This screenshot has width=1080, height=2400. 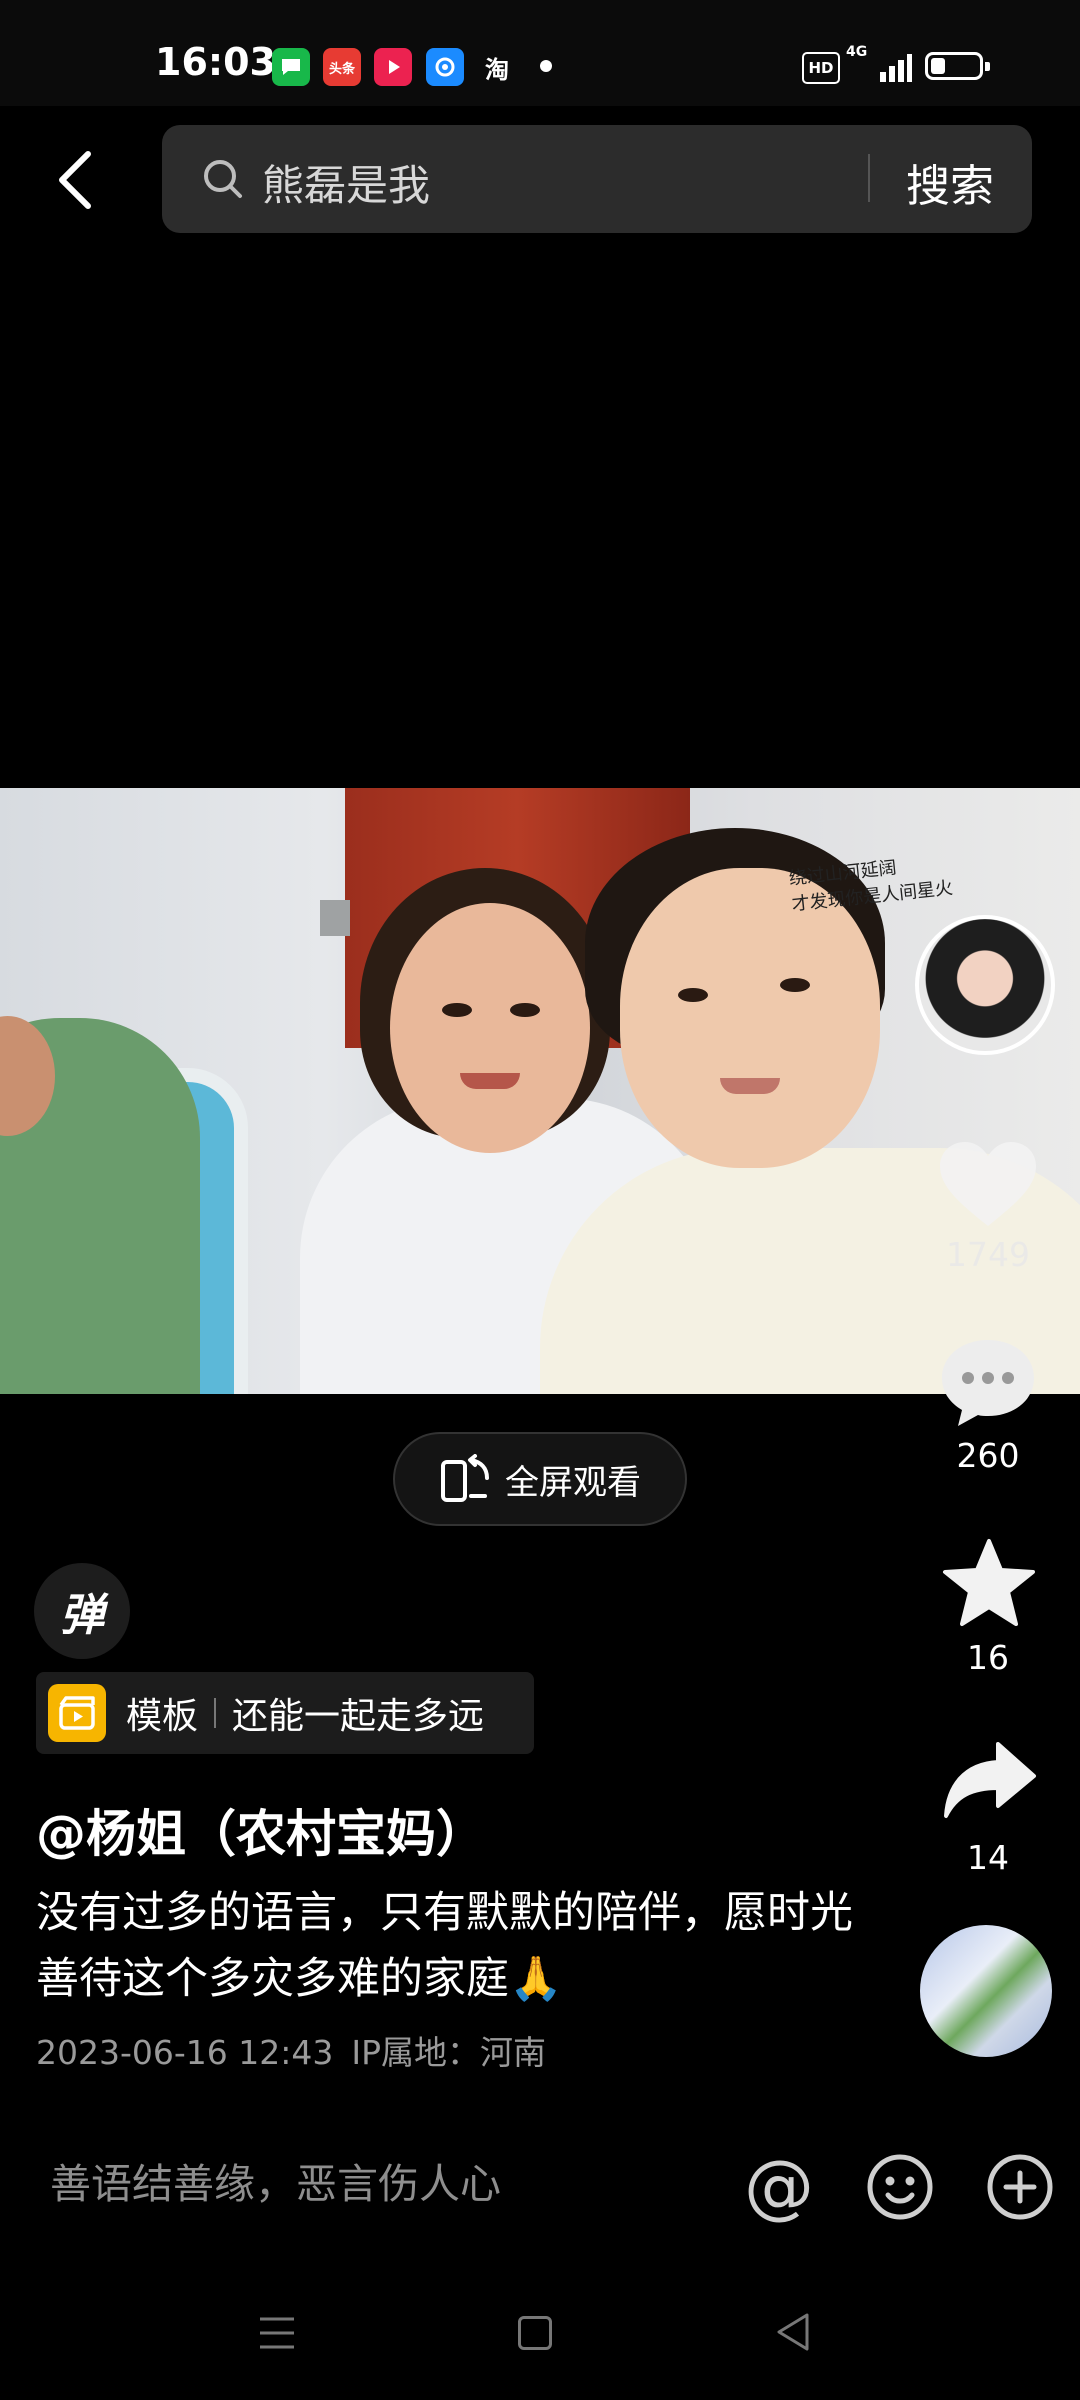 I want to click on add-plus-icon, so click(x=1020, y=2187).